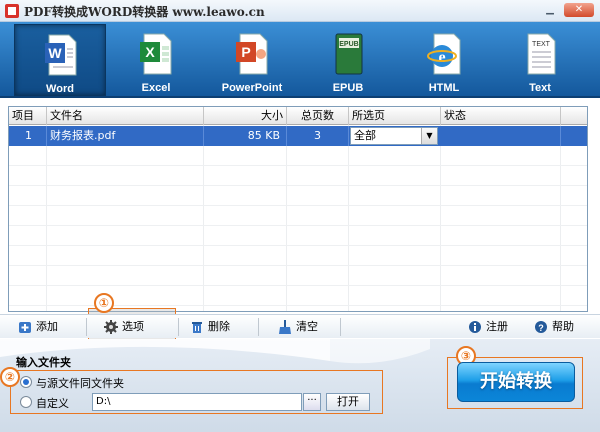 The image size is (600, 432). What do you see at coordinates (444, 54) in the screenshot?
I see `html-icon: e` at bounding box center [444, 54].